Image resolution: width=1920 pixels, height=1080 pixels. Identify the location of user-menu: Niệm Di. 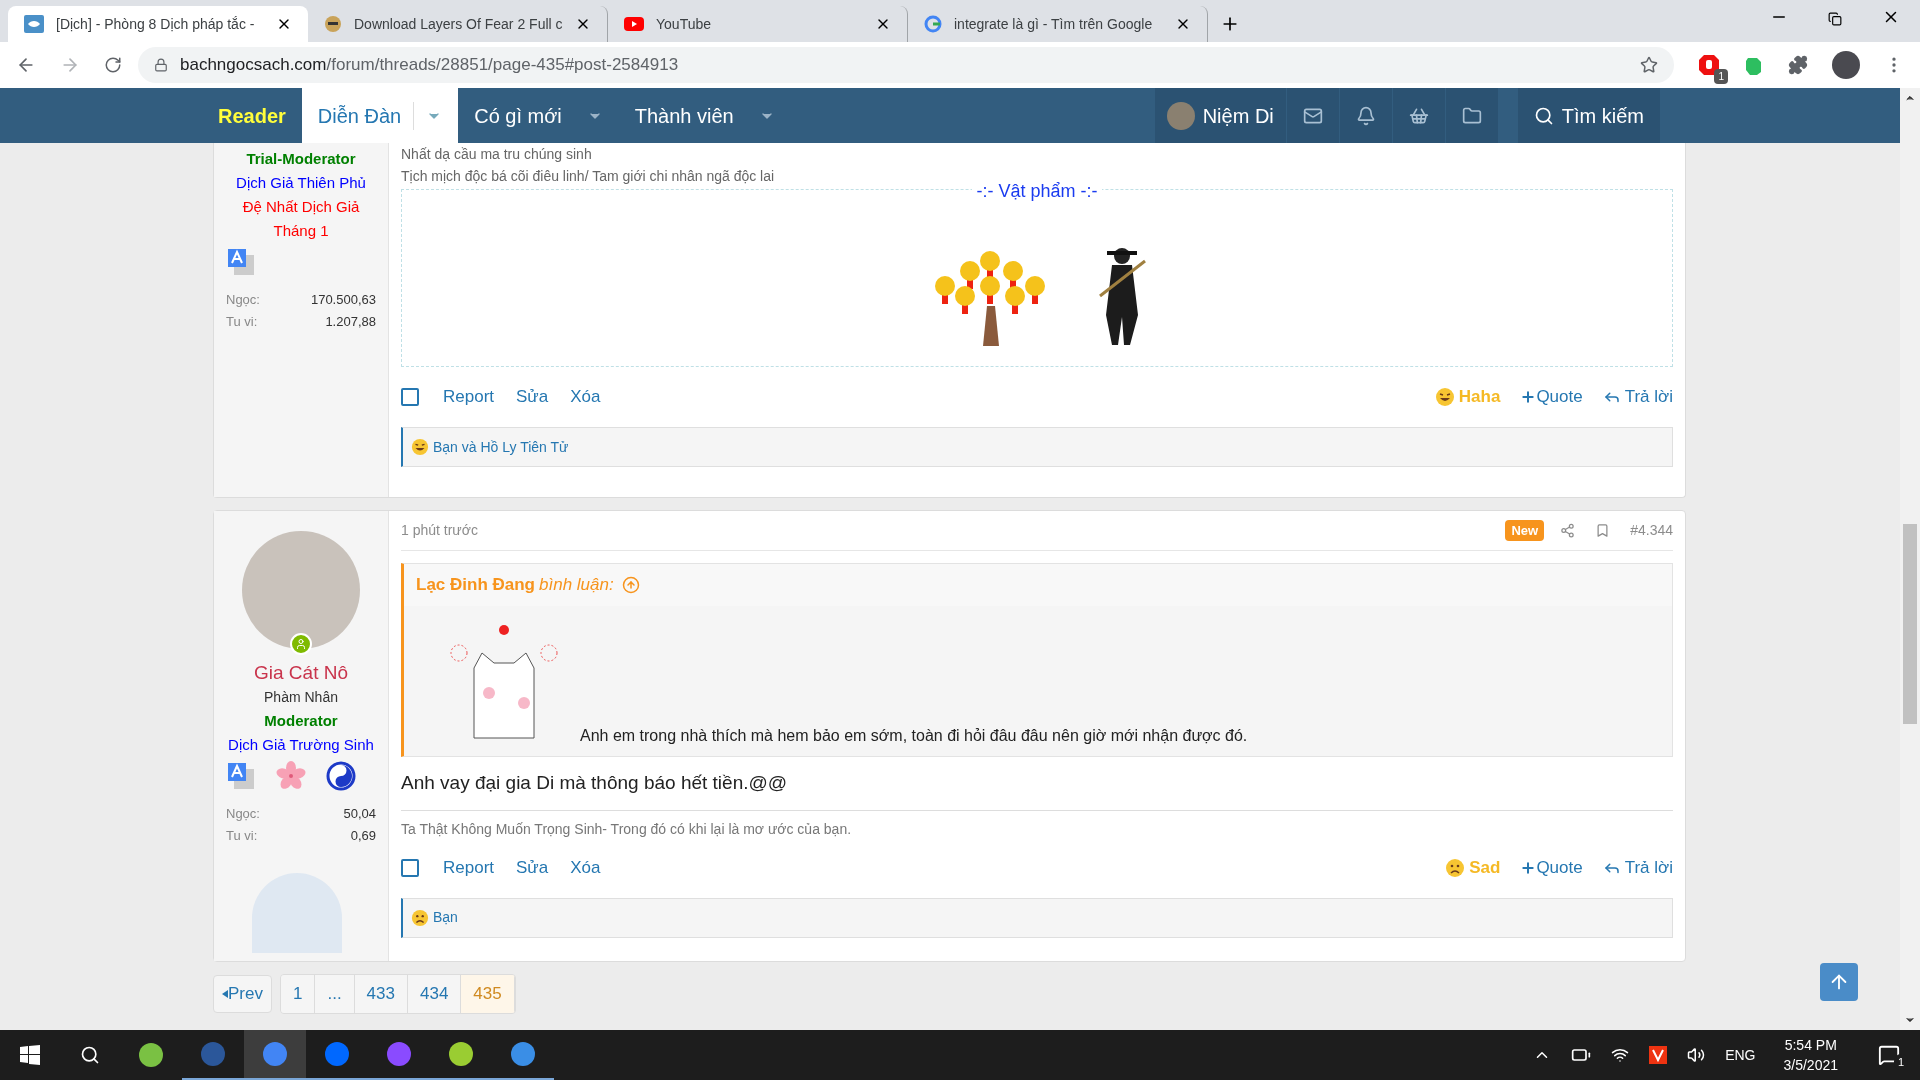
(1220, 115).